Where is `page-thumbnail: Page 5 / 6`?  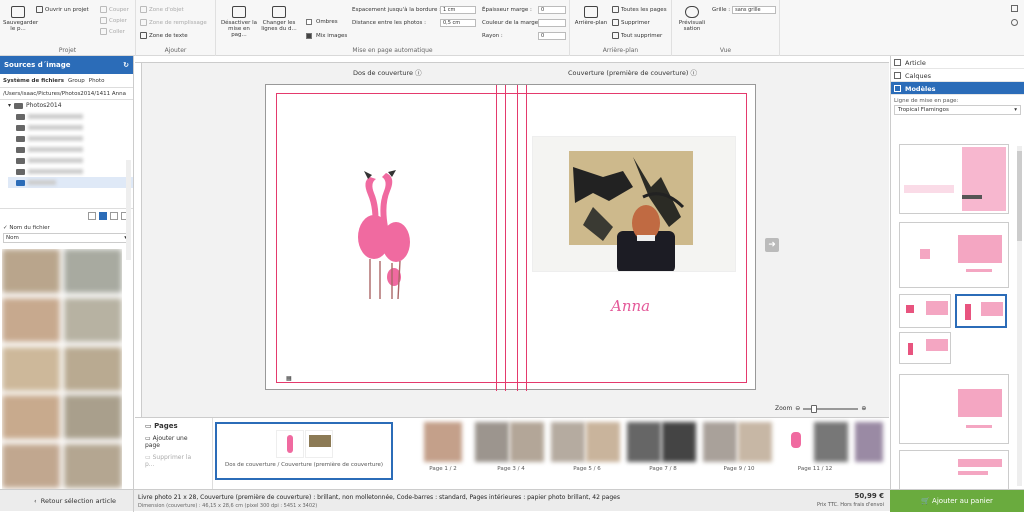
page-thumbnail: Page 5 / 6 is located at coordinates (587, 450).